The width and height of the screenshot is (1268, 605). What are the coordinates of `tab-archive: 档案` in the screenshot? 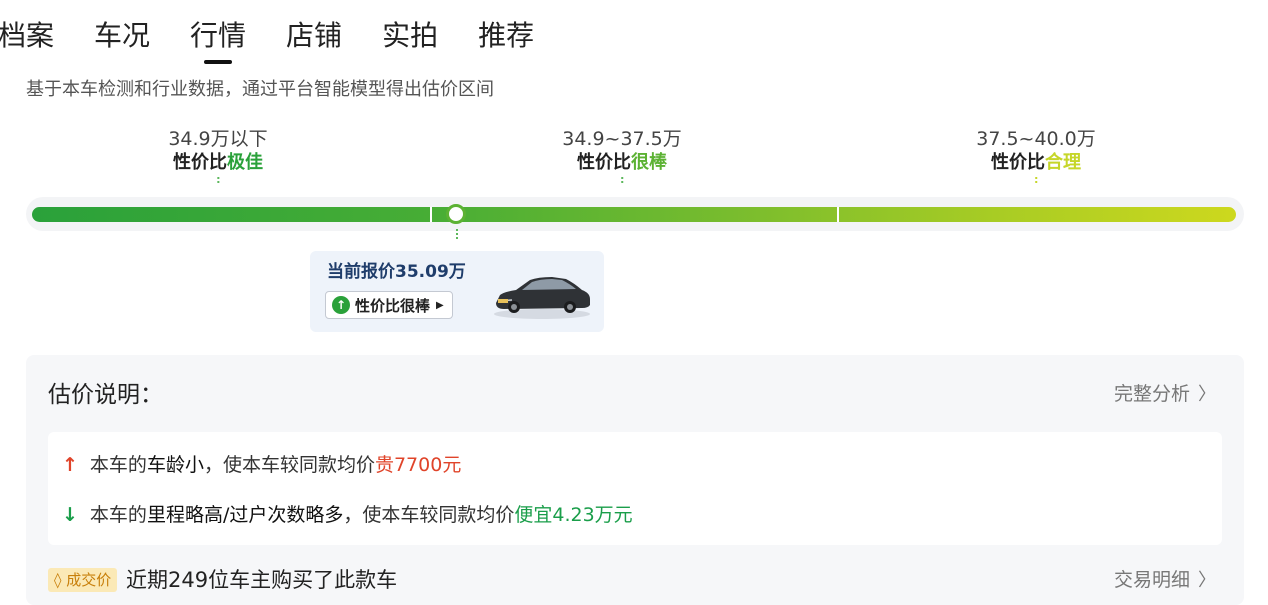 It's located at (27, 36).